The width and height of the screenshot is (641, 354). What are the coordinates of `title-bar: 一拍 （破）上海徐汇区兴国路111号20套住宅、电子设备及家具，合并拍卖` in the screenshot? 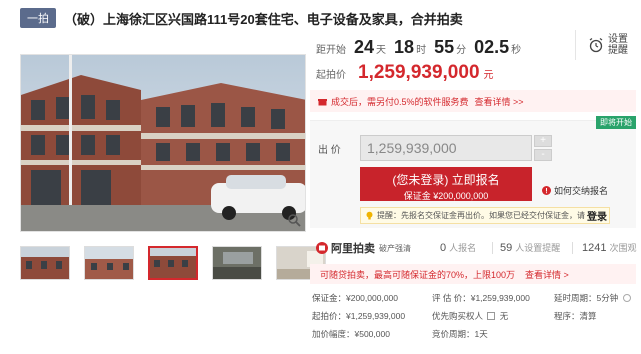 It's located at (241, 18).